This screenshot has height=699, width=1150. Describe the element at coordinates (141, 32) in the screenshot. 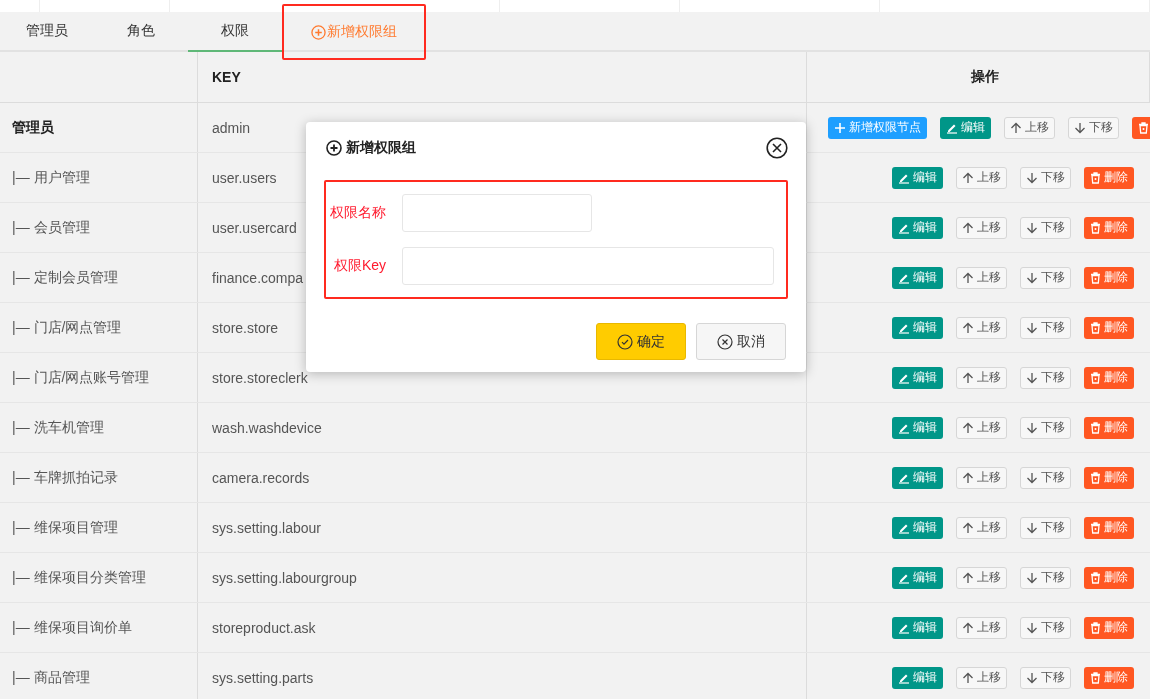

I see `tab: 角色` at that location.